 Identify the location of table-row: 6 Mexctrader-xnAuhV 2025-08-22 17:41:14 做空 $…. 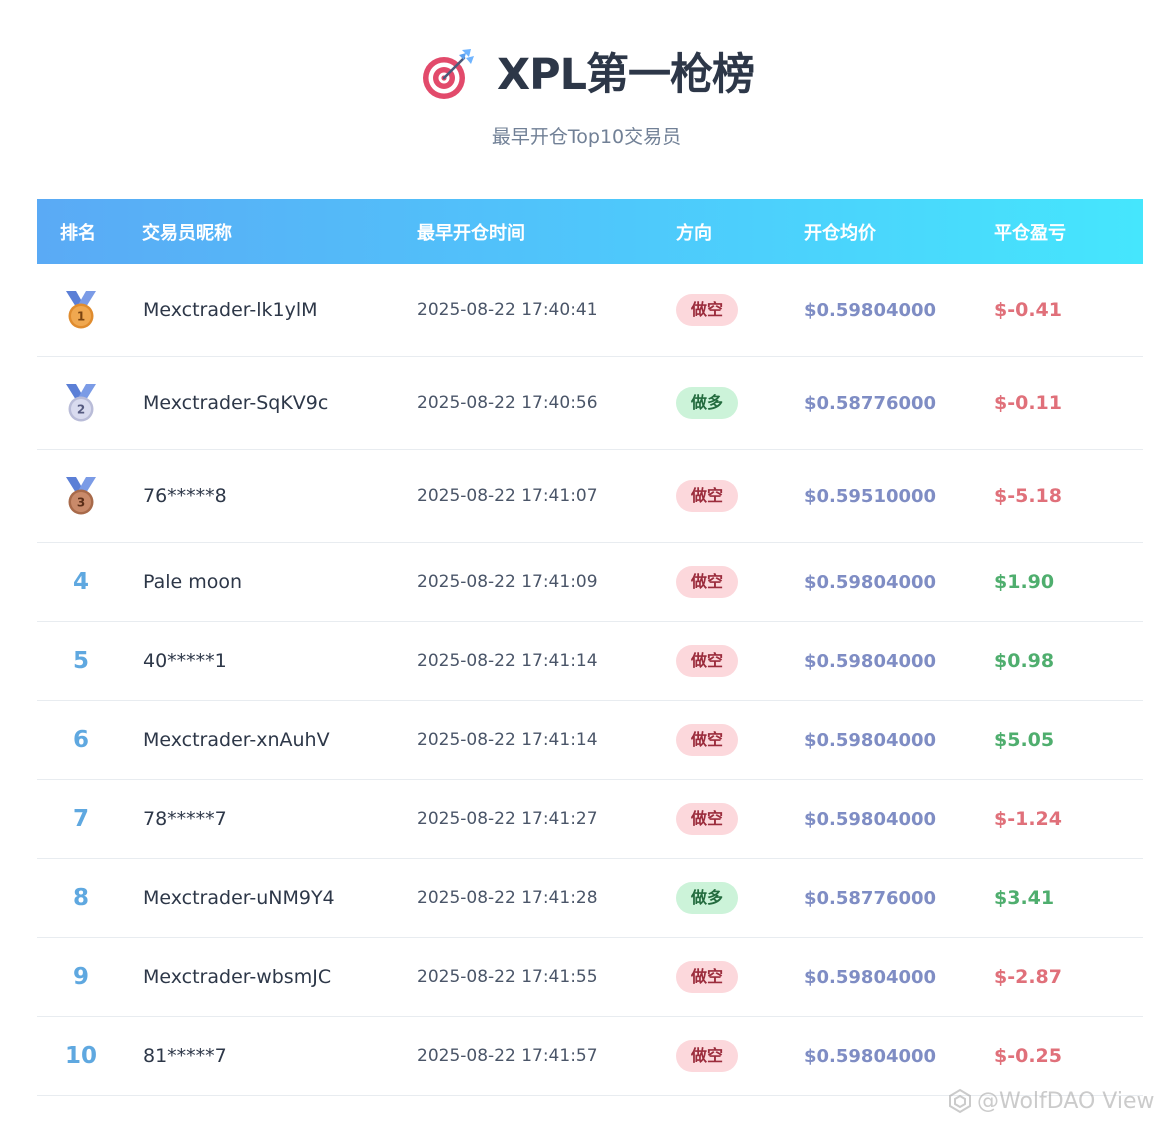
(590, 740).